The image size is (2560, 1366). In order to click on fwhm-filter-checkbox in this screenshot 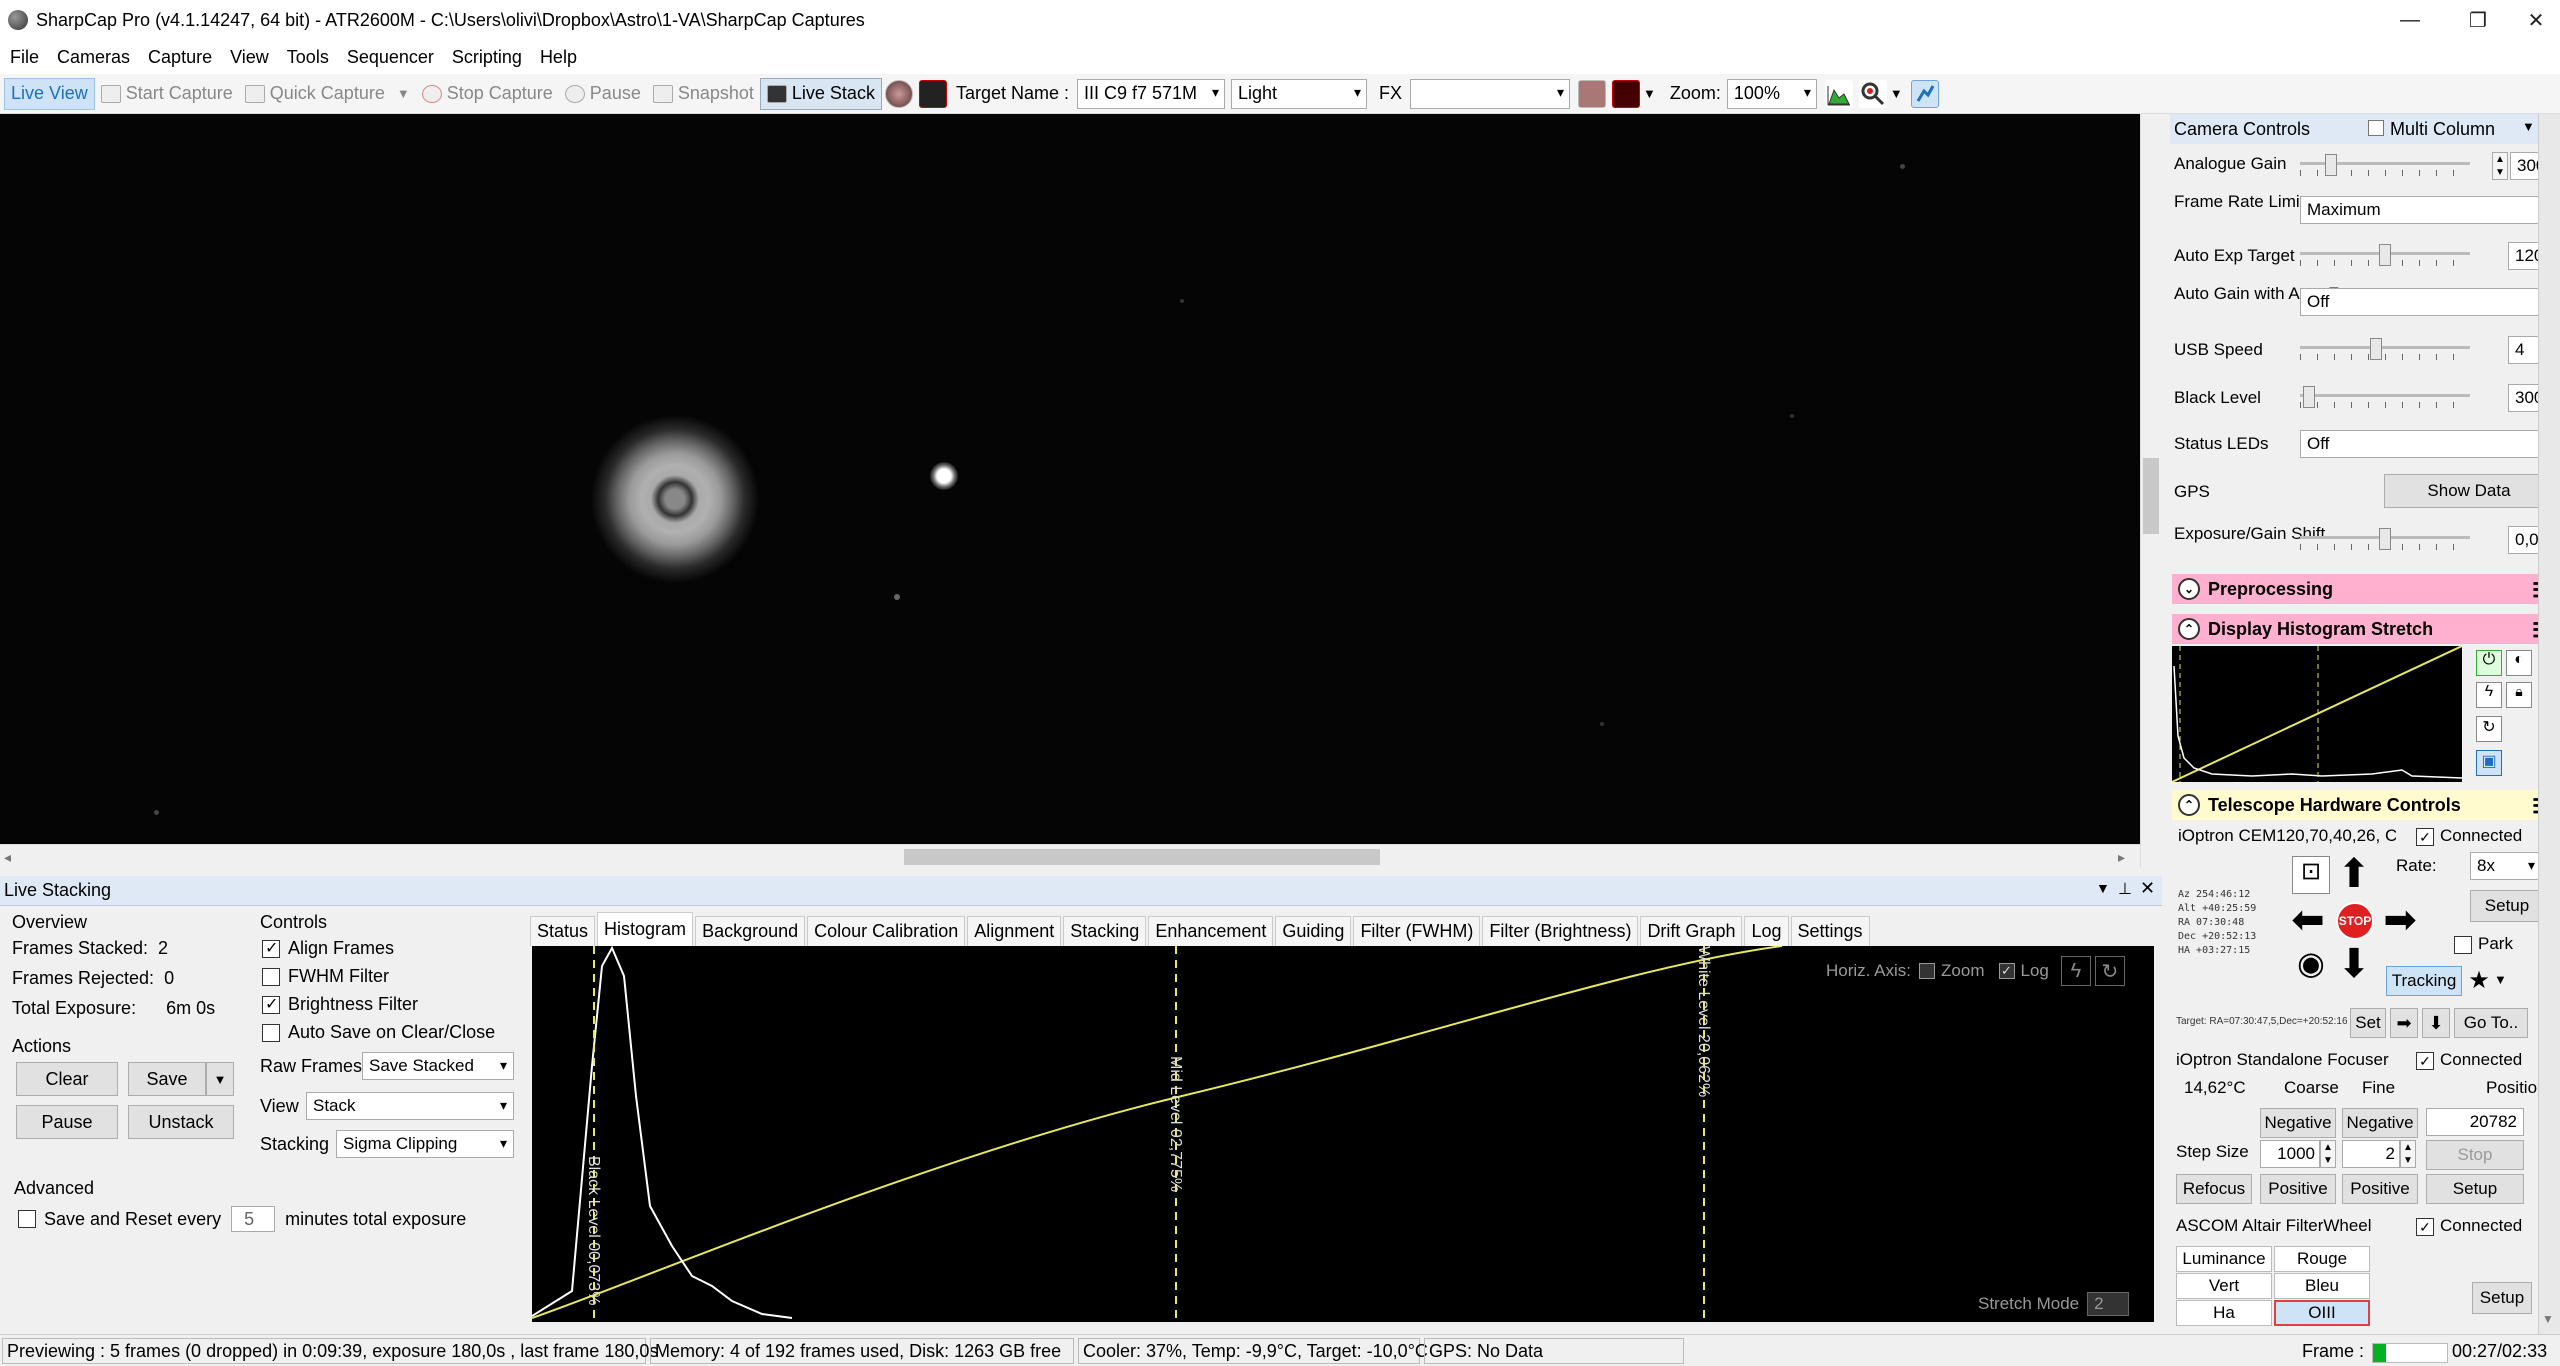, I will do `click(271, 976)`.